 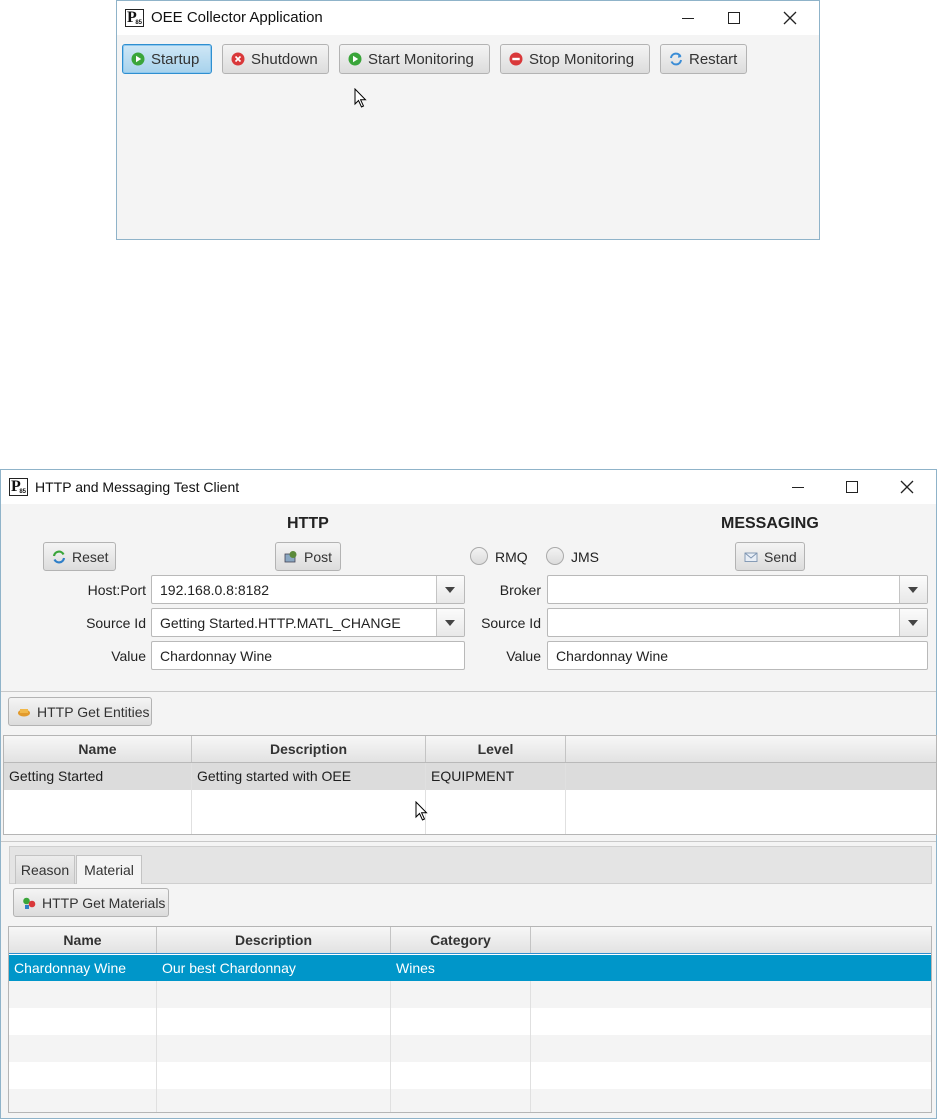 I want to click on table-header: Name Description Level, so click(x=470, y=749).